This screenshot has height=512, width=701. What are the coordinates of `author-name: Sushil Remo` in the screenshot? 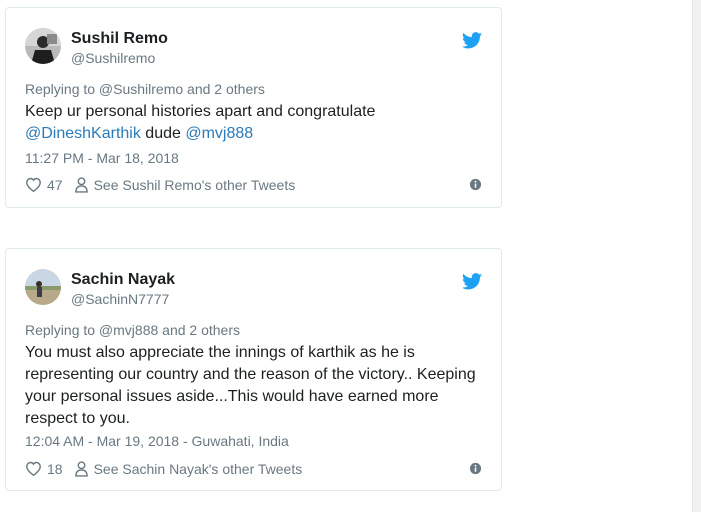 It's located at (119, 39).